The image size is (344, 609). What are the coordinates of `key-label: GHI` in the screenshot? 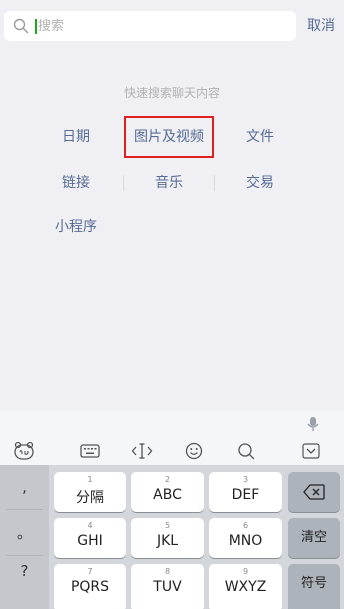 It's located at (90, 541).